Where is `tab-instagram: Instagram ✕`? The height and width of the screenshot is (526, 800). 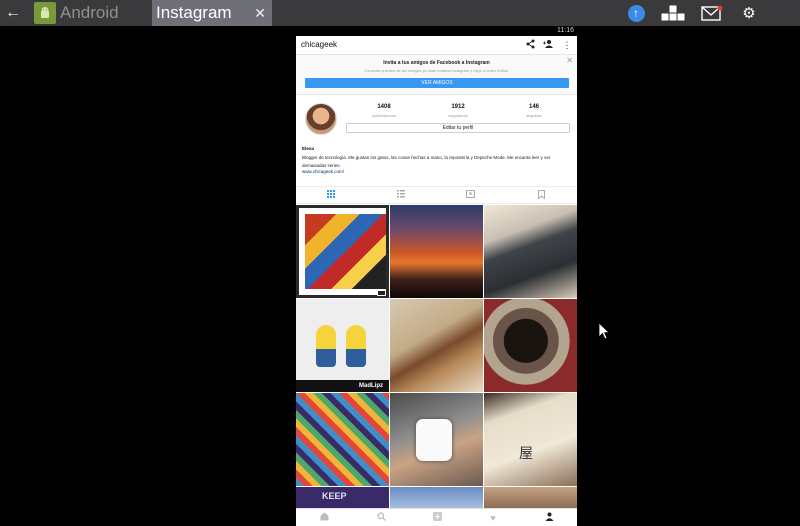
tab-instagram: Instagram ✕ is located at coordinates (212, 13).